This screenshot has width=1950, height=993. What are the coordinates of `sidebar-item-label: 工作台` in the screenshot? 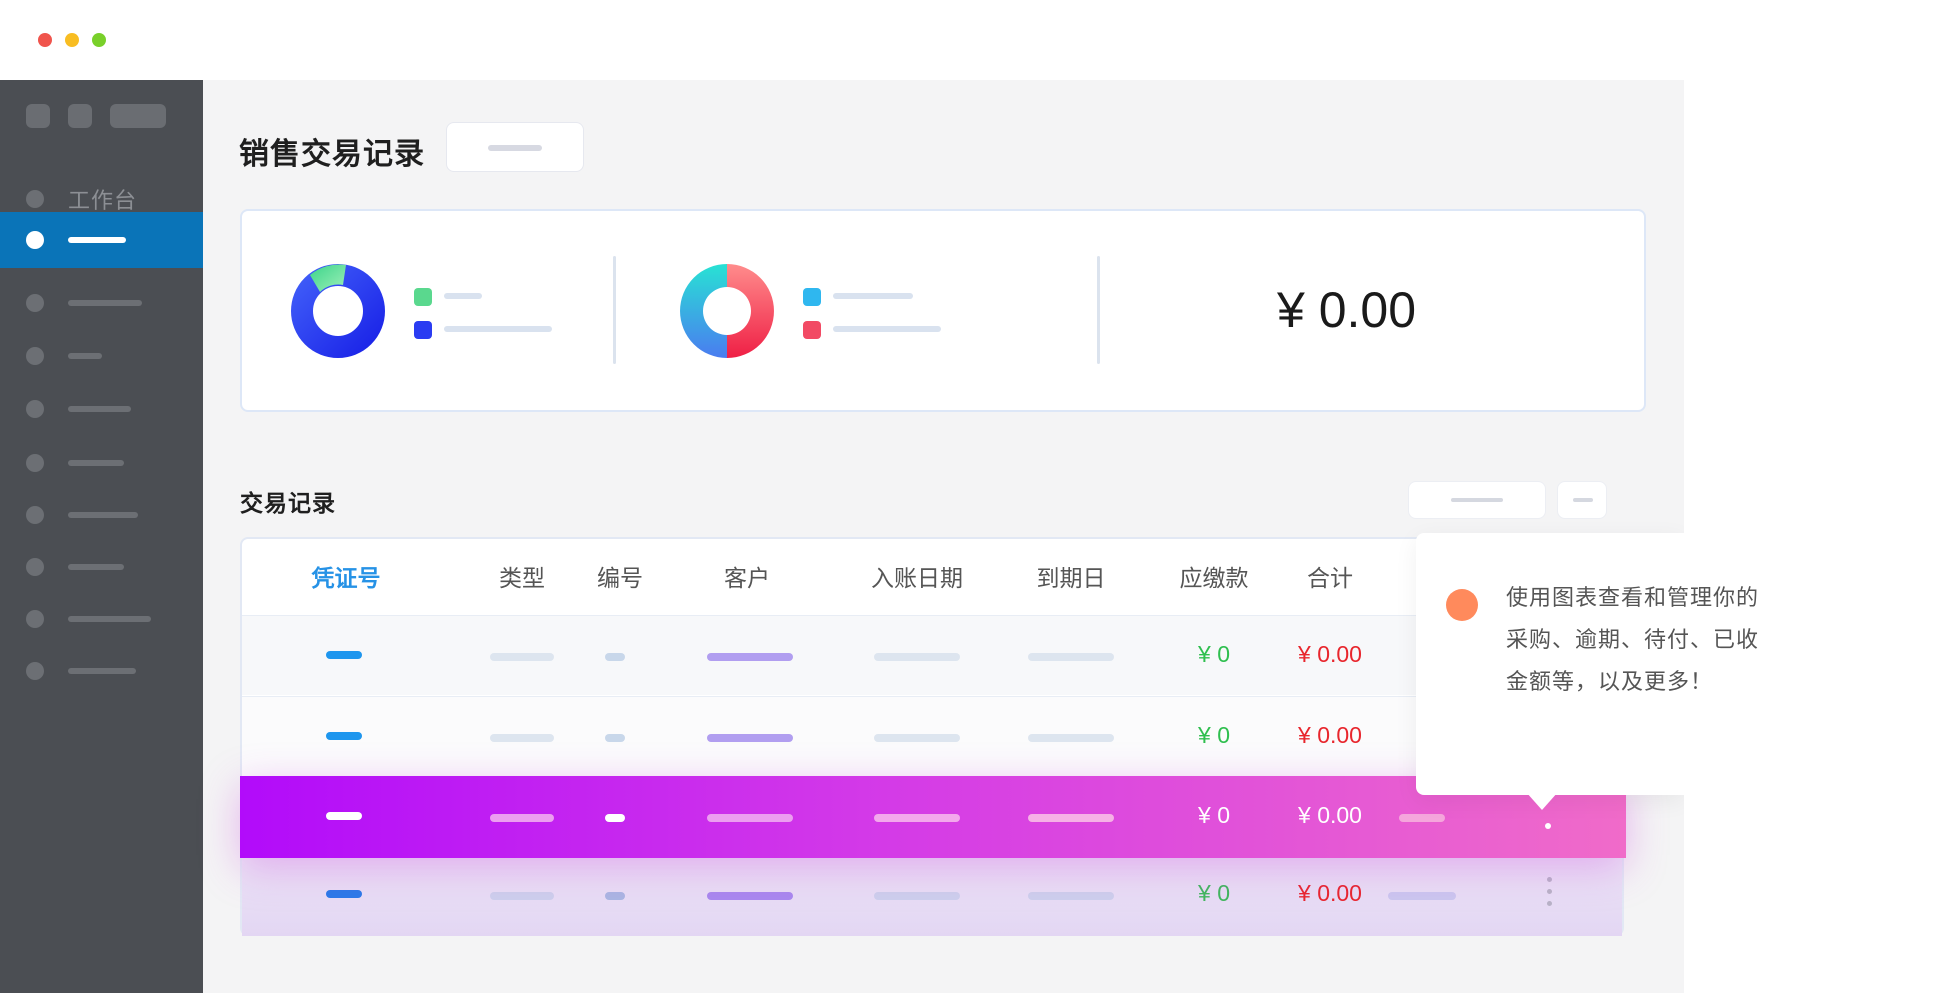 It's located at (103, 201).